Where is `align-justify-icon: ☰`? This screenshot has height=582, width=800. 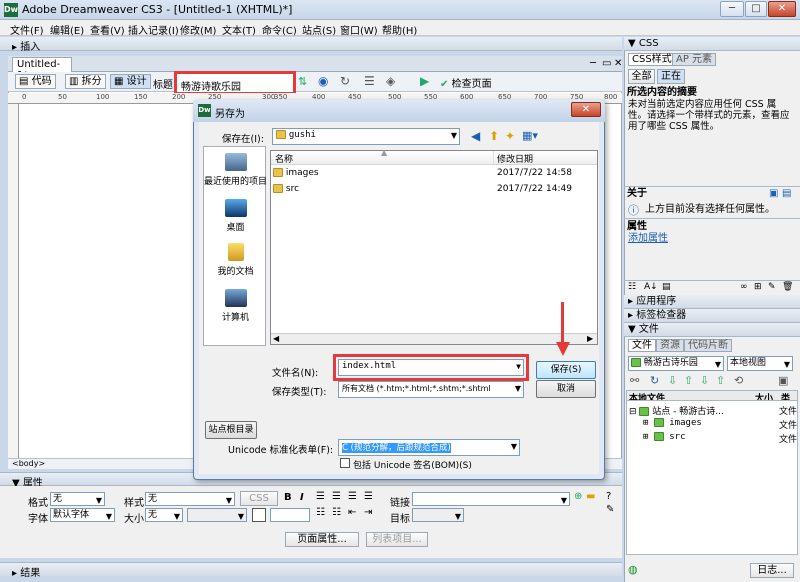
align-justify-icon: ☰ is located at coordinates (368, 496).